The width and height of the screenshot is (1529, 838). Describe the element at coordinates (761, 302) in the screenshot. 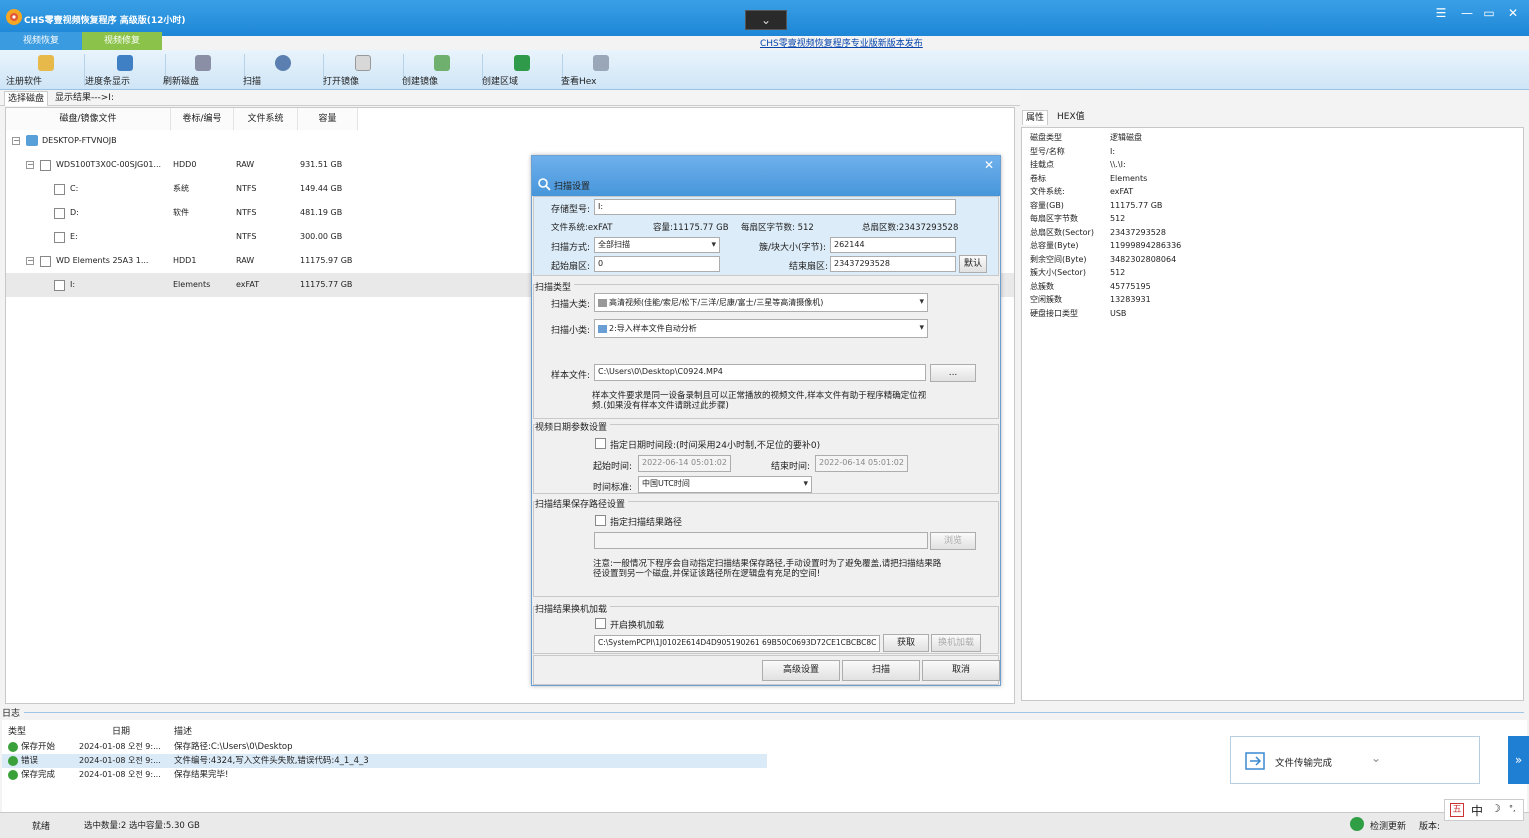

I see `major-type-select: 高清视频(佳能/索尼/松下/三洋/尼康/富士/三星等高清摄像机)` at that location.